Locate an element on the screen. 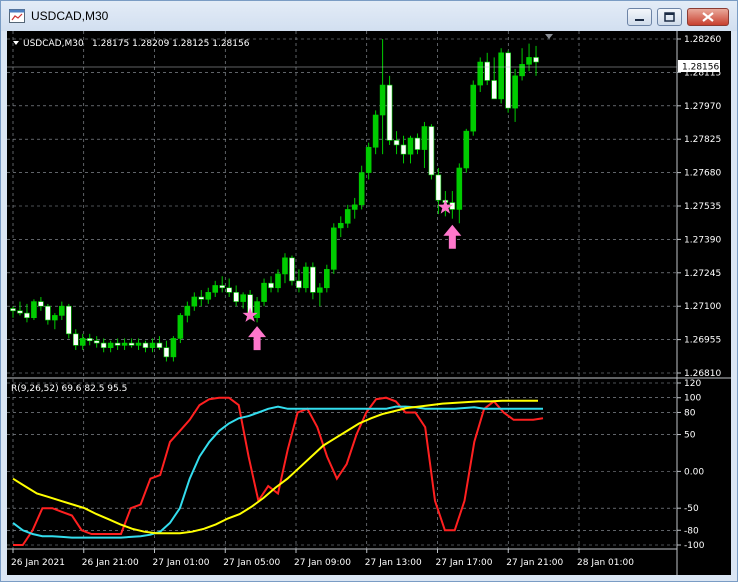 This screenshot has width=738, height=582. price-tick-label: 1.27825 is located at coordinates (702, 140).